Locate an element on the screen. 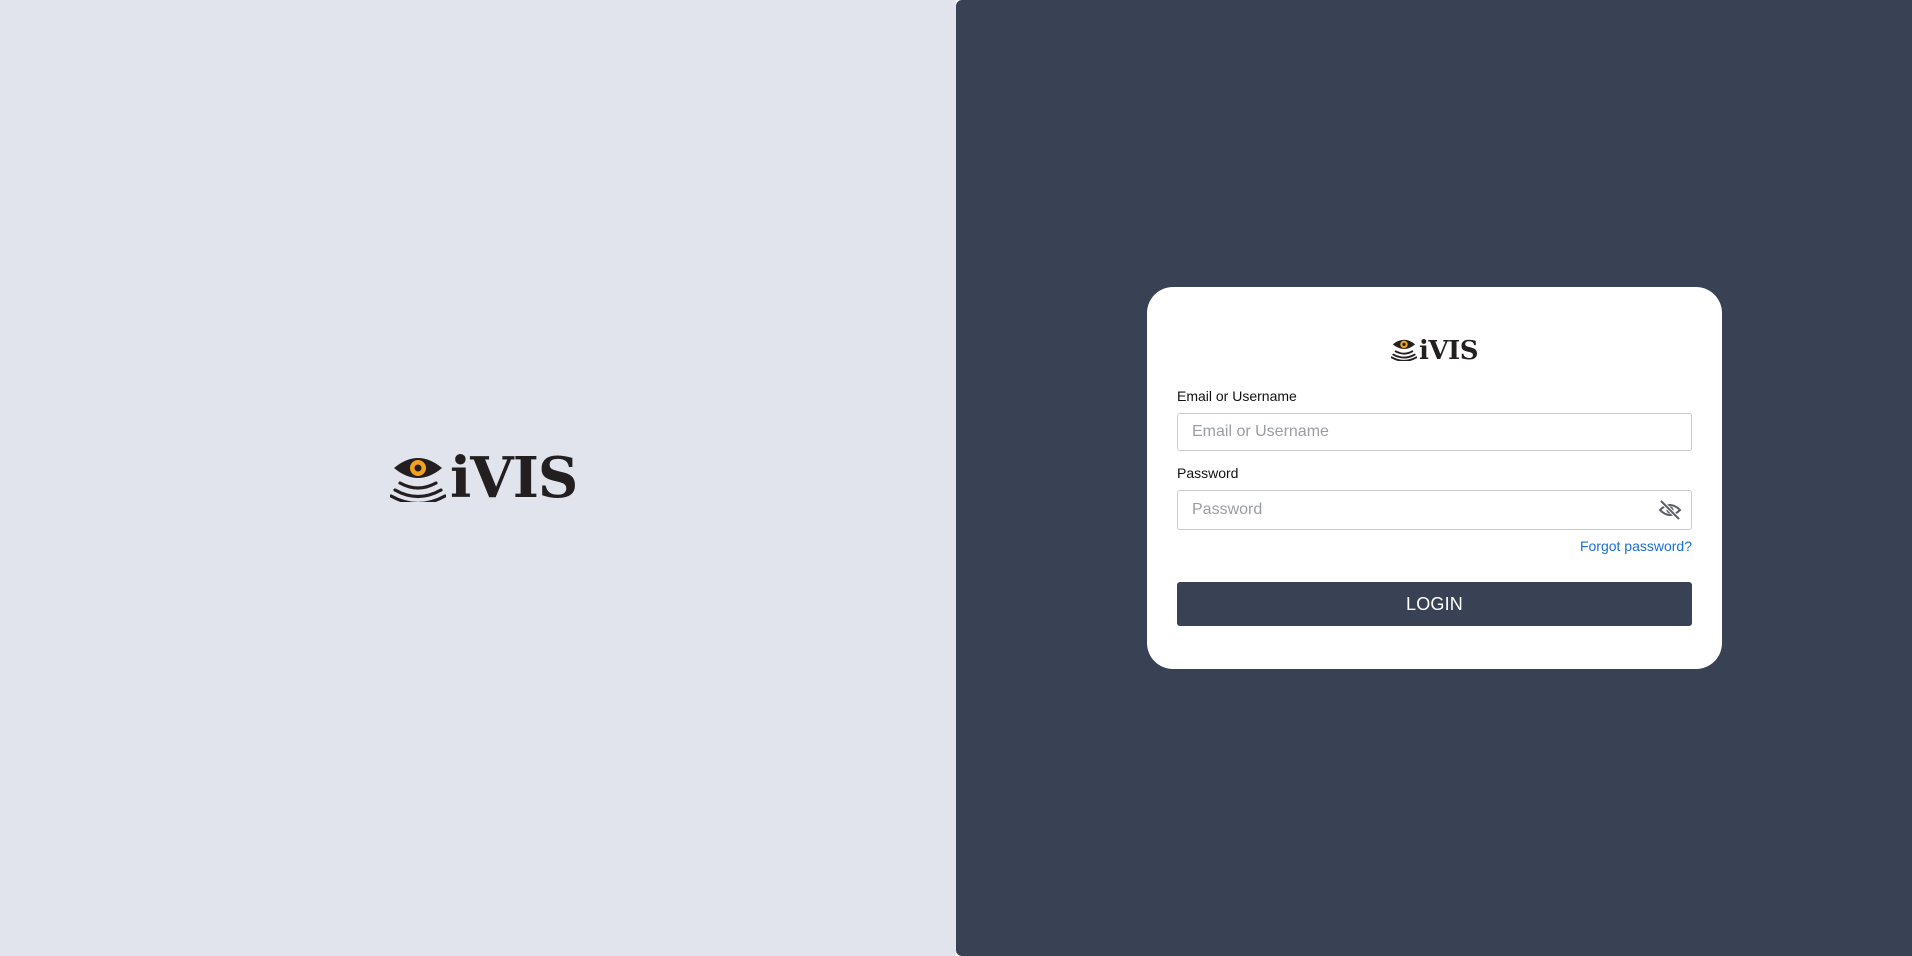 This screenshot has height=956, width=1912. password-input is located at coordinates (1434, 510).